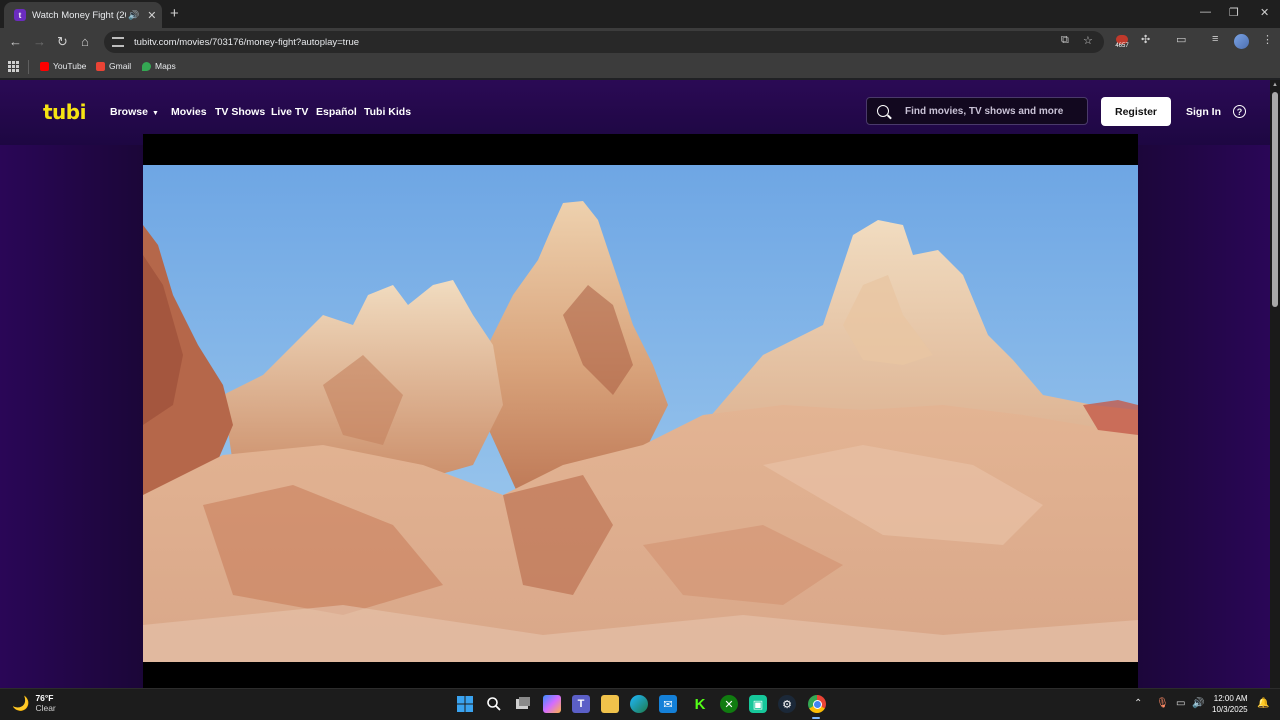 This screenshot has width=1280, height=720. Describe the element at coordinates (787, 704) in the screenshot. I see `steam-icon: ⚙` at that location.